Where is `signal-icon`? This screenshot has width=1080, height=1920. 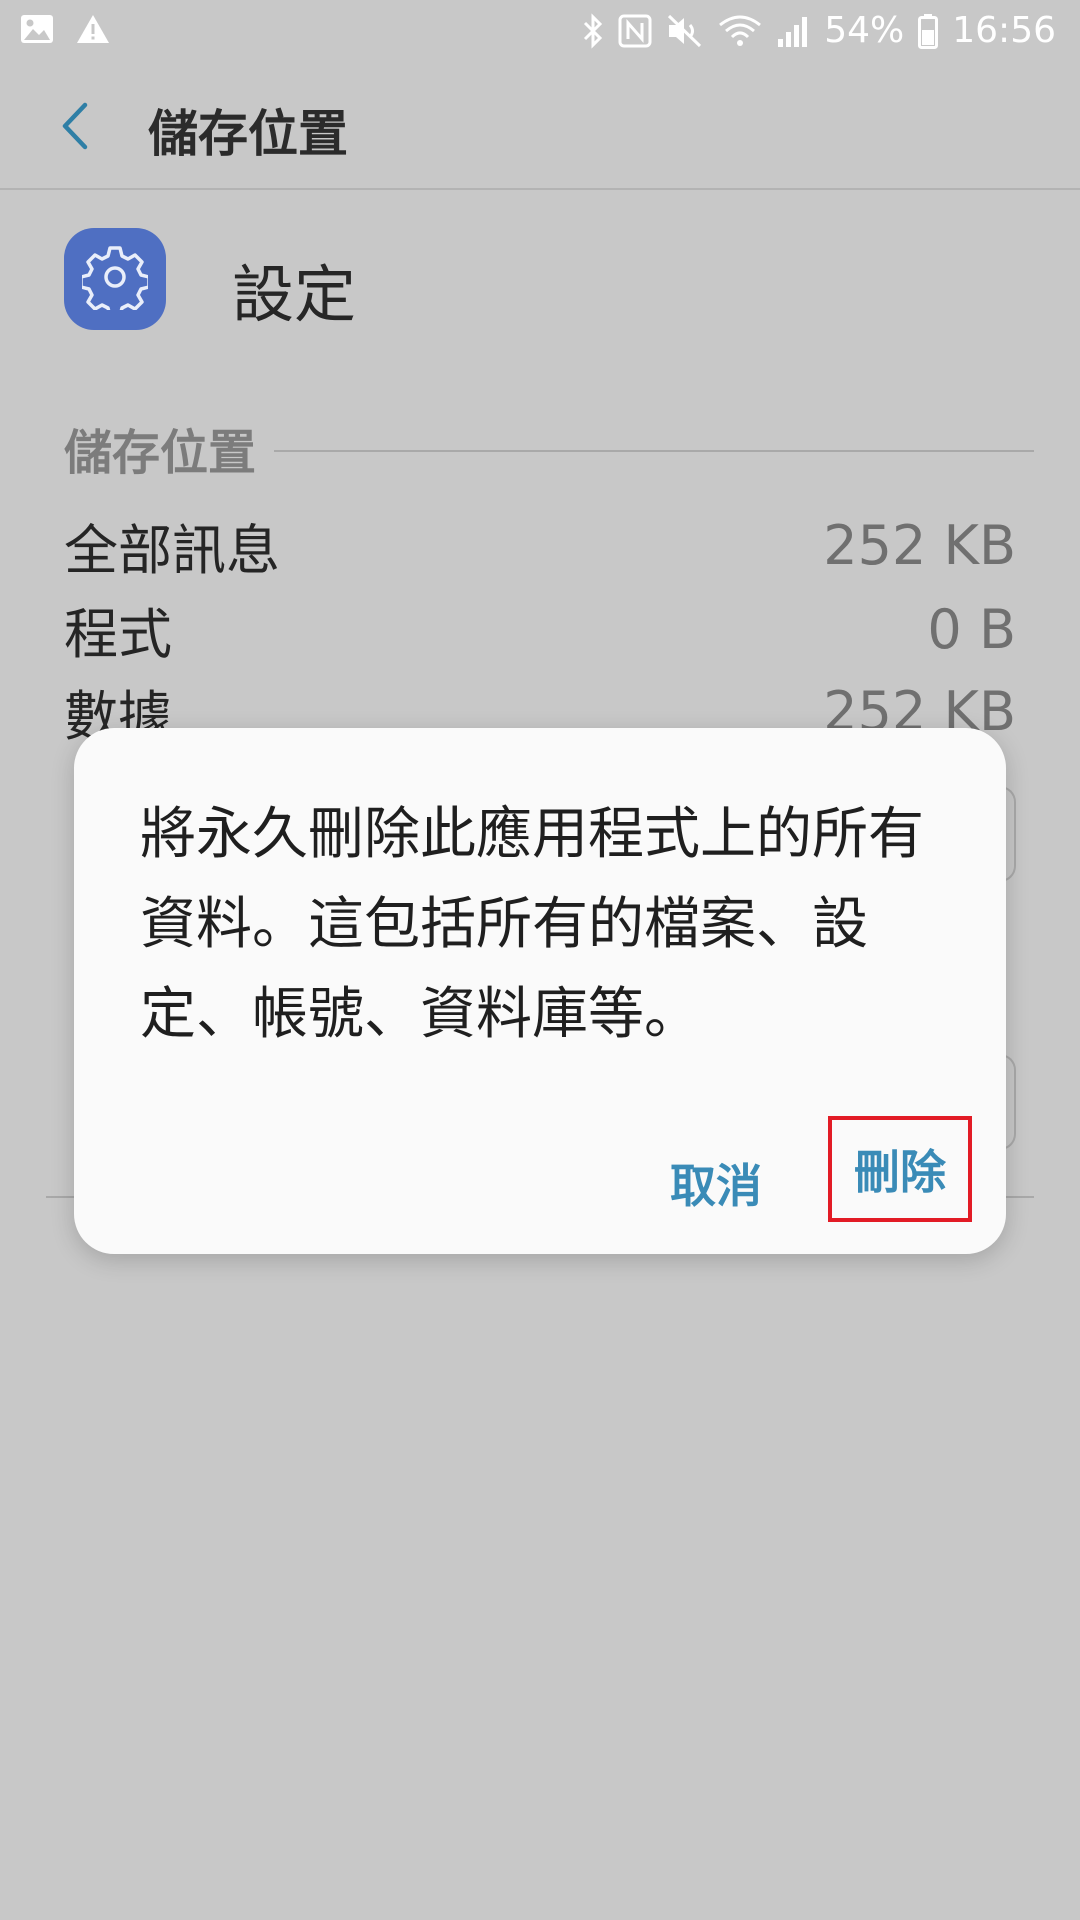 signal-icon is located at coordinates (793, 31).